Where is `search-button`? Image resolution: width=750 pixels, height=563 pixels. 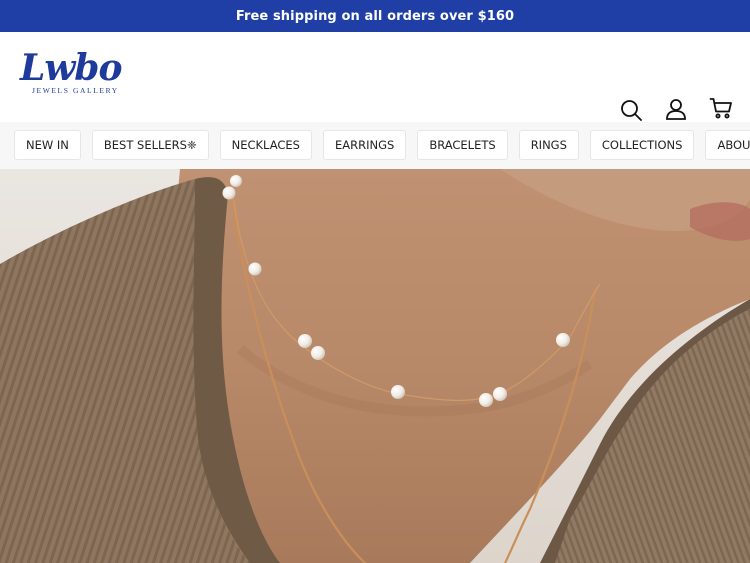 search-button is located at coordinates (631, 110).